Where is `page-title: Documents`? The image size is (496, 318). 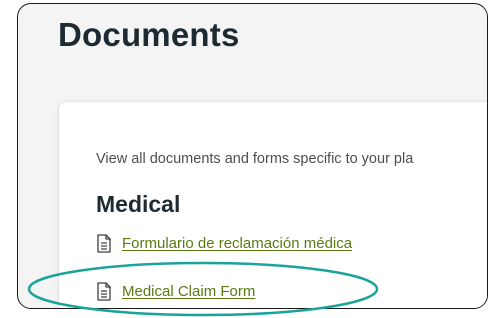 page-title: Documents is located at coordinates (149, 34).